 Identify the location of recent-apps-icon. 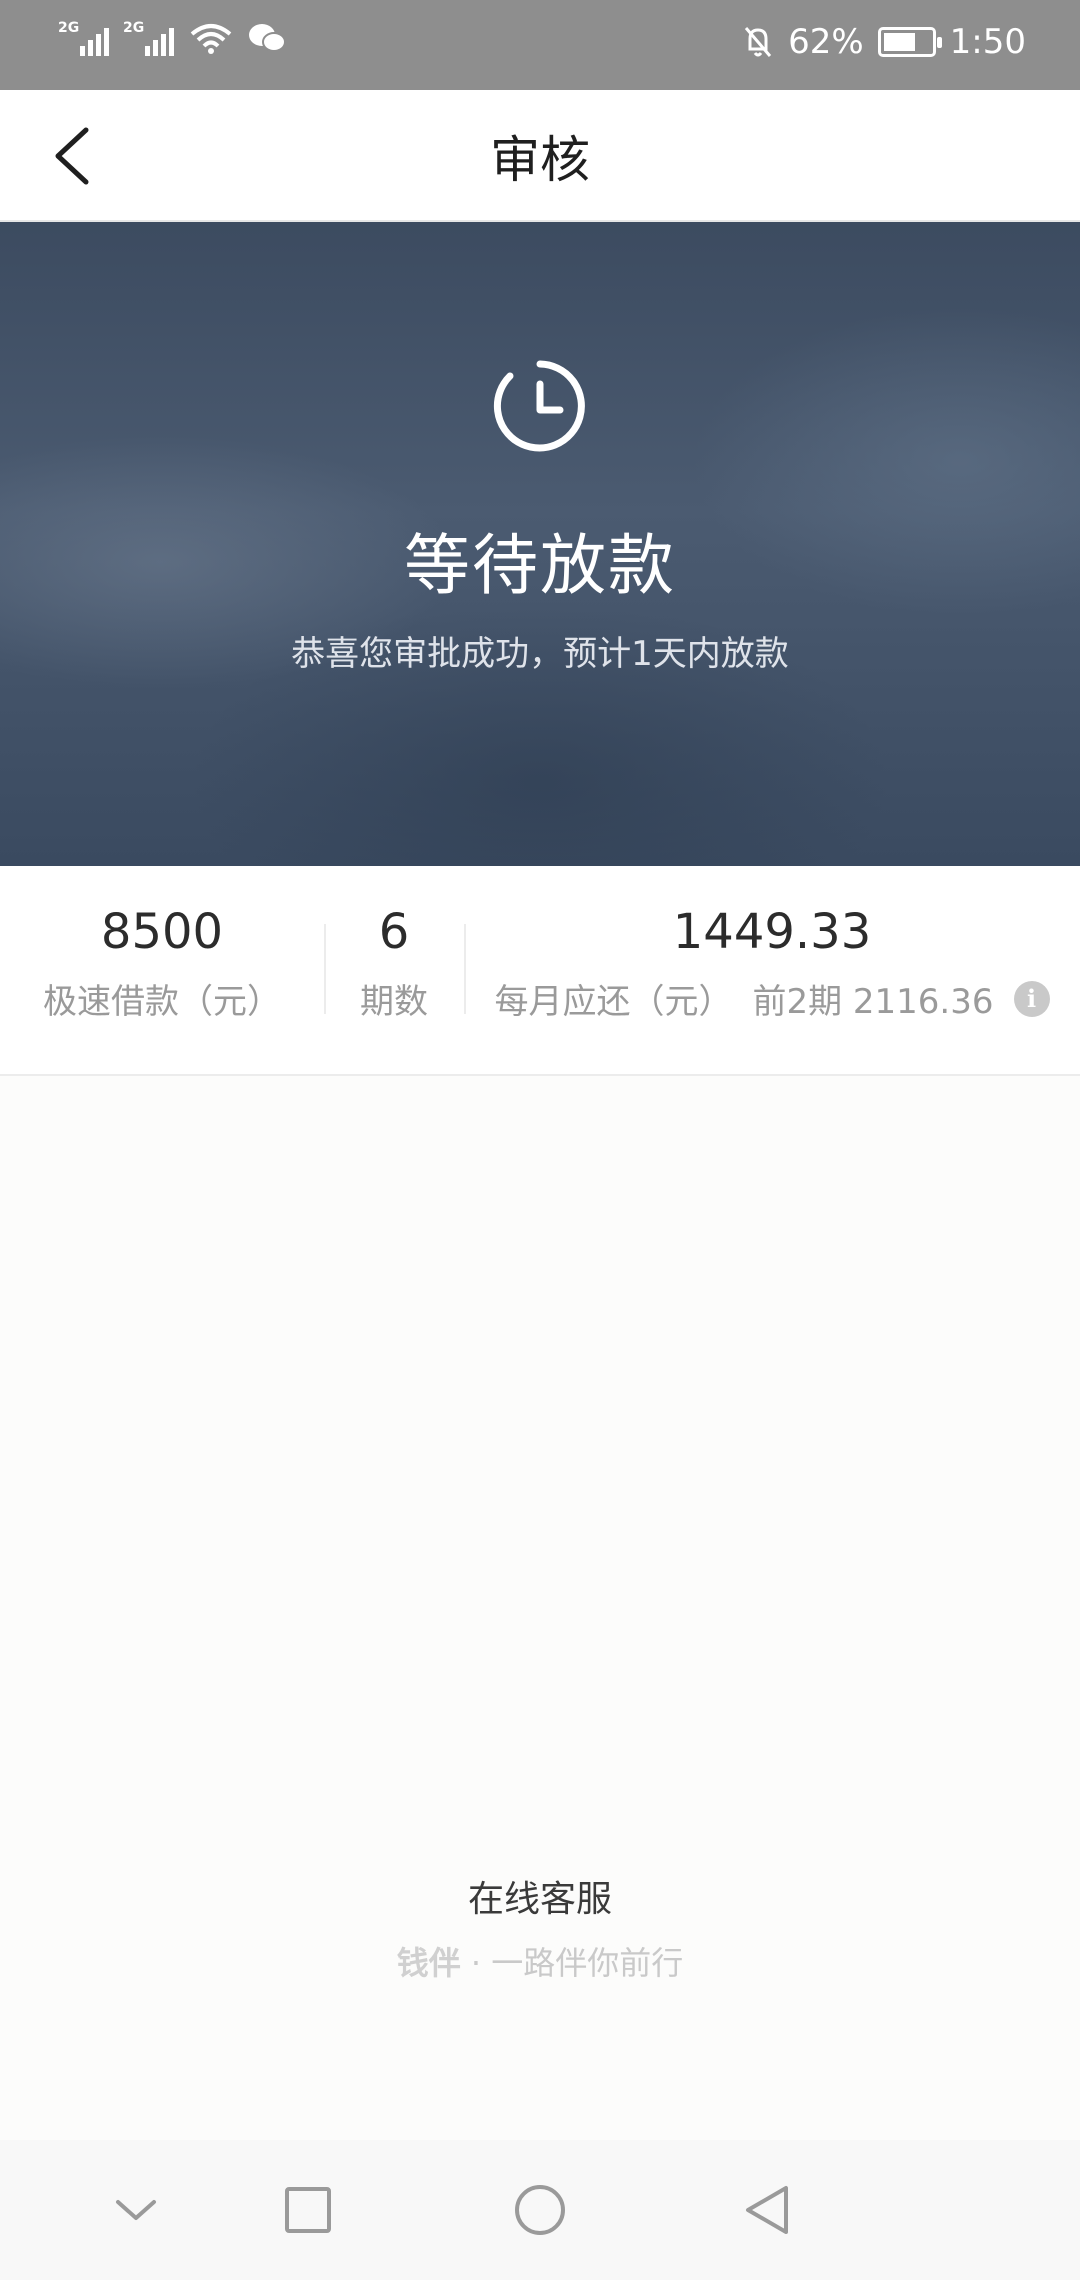
(308, 2210).